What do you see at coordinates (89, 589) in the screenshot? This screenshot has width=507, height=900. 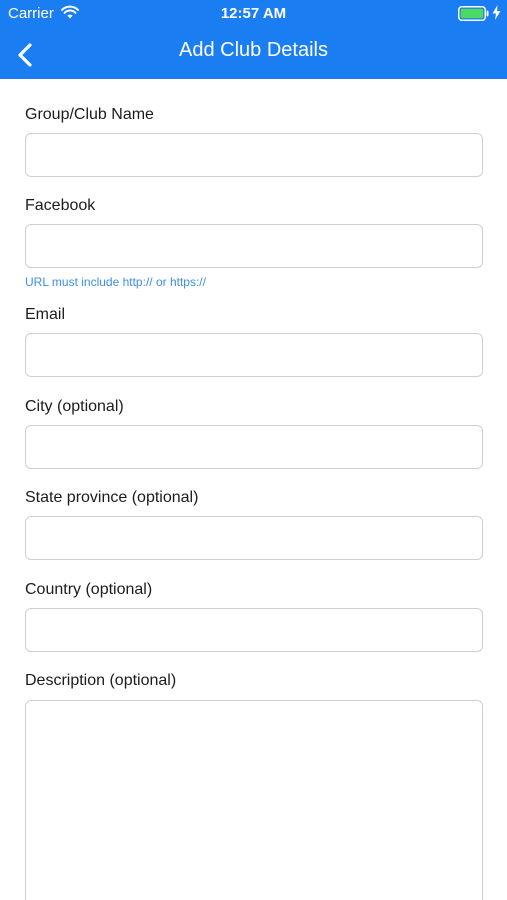 I see `country-label: Country (optional)` at bounding box center [89, 589].